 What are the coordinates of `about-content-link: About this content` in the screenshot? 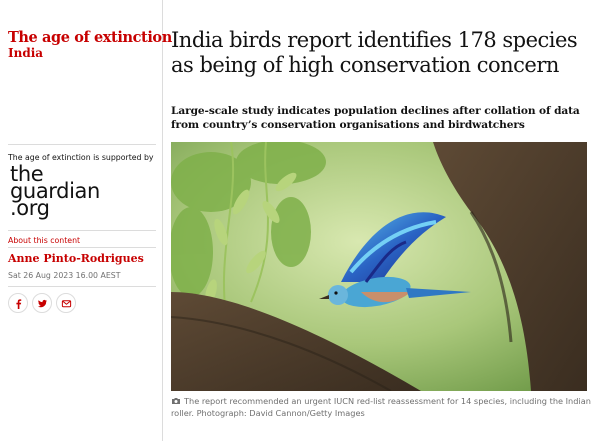 It's located at (44, 240).